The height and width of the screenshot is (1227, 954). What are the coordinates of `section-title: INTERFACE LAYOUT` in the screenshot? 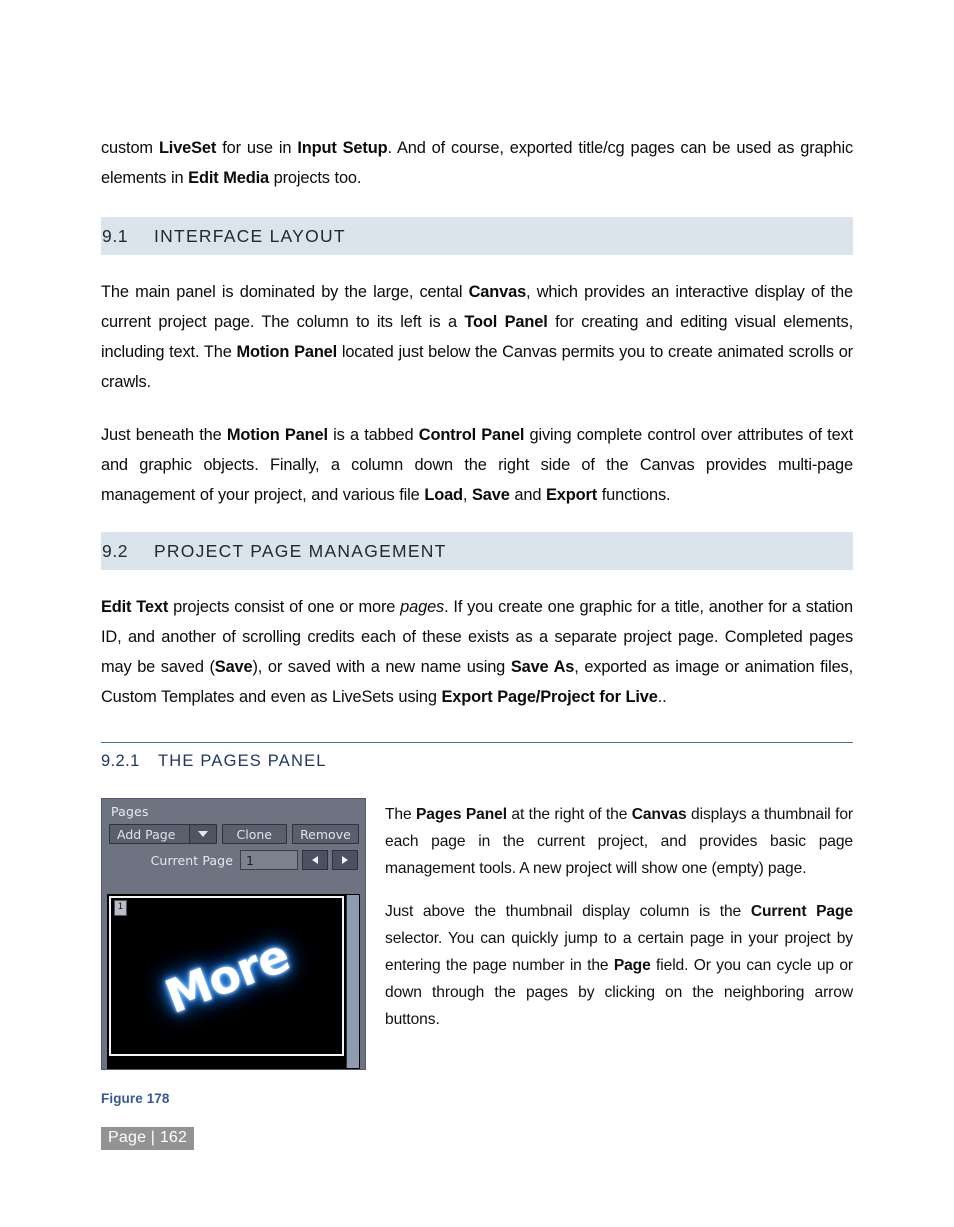 It's located at (250, 235).